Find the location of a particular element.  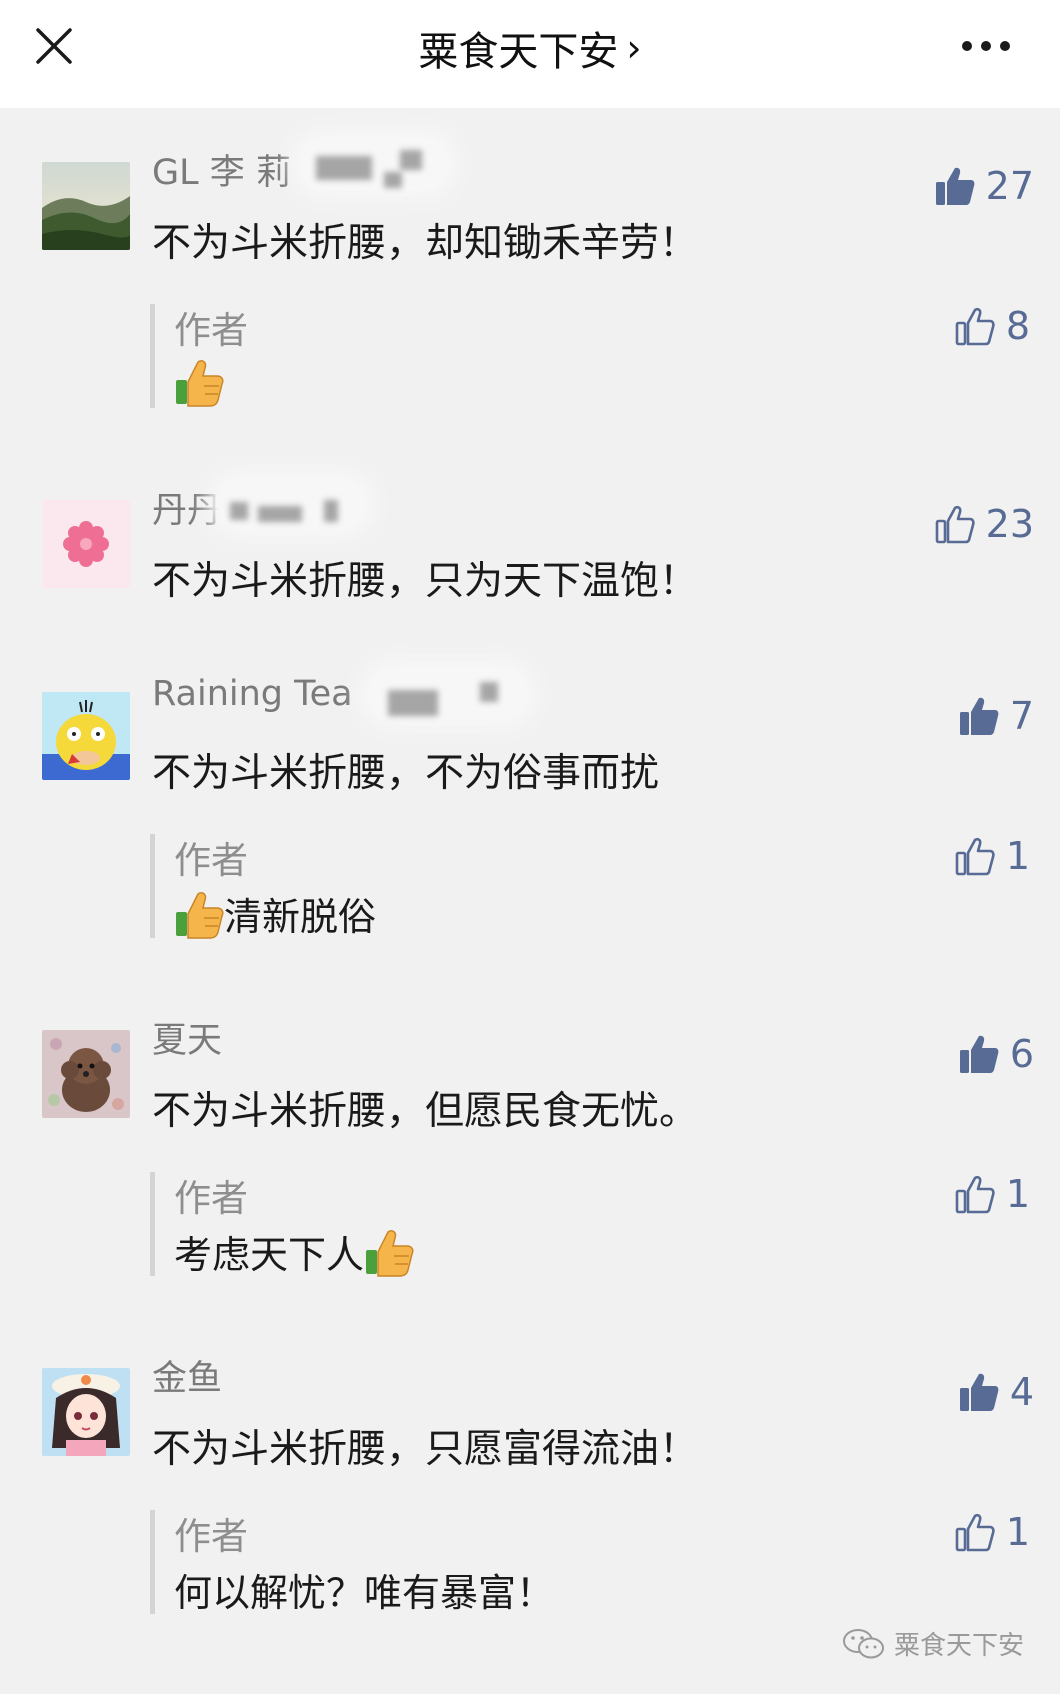

like-button: 6 is located at coordinates (996, 1054).